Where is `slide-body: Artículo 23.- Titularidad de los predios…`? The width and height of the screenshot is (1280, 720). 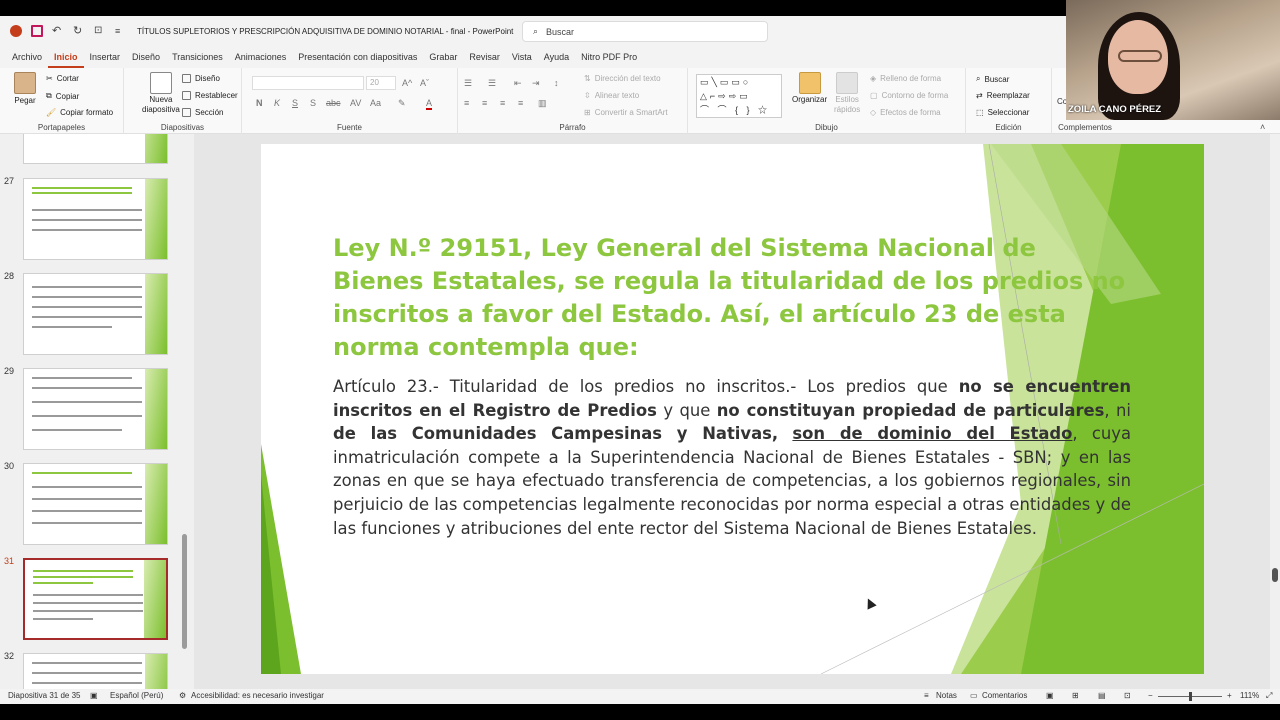 slide-body: Artículo 23.- Titularidad de los predios… is located at coordinates (732, 457).